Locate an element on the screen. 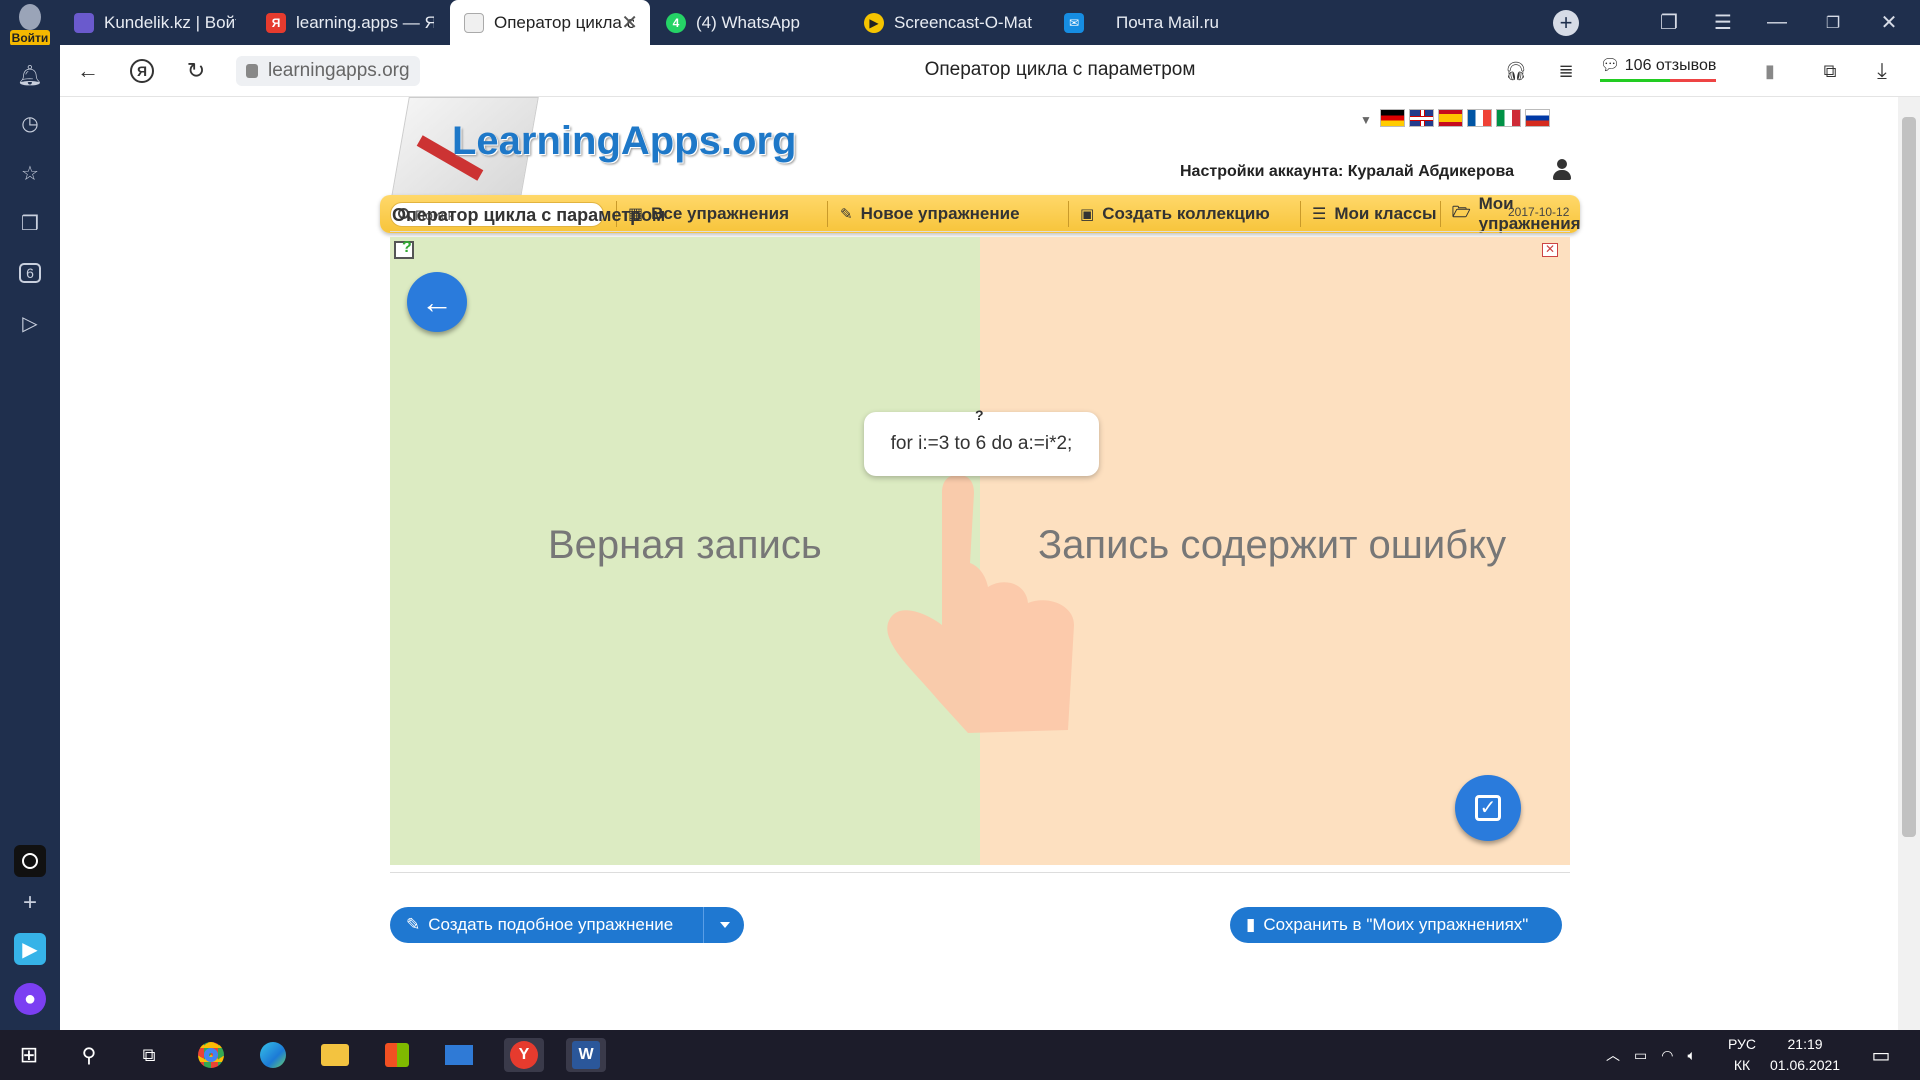 The width and height of the screenshot is (1920, 1080). dropdown-divider is located at coordinates (703, 925).